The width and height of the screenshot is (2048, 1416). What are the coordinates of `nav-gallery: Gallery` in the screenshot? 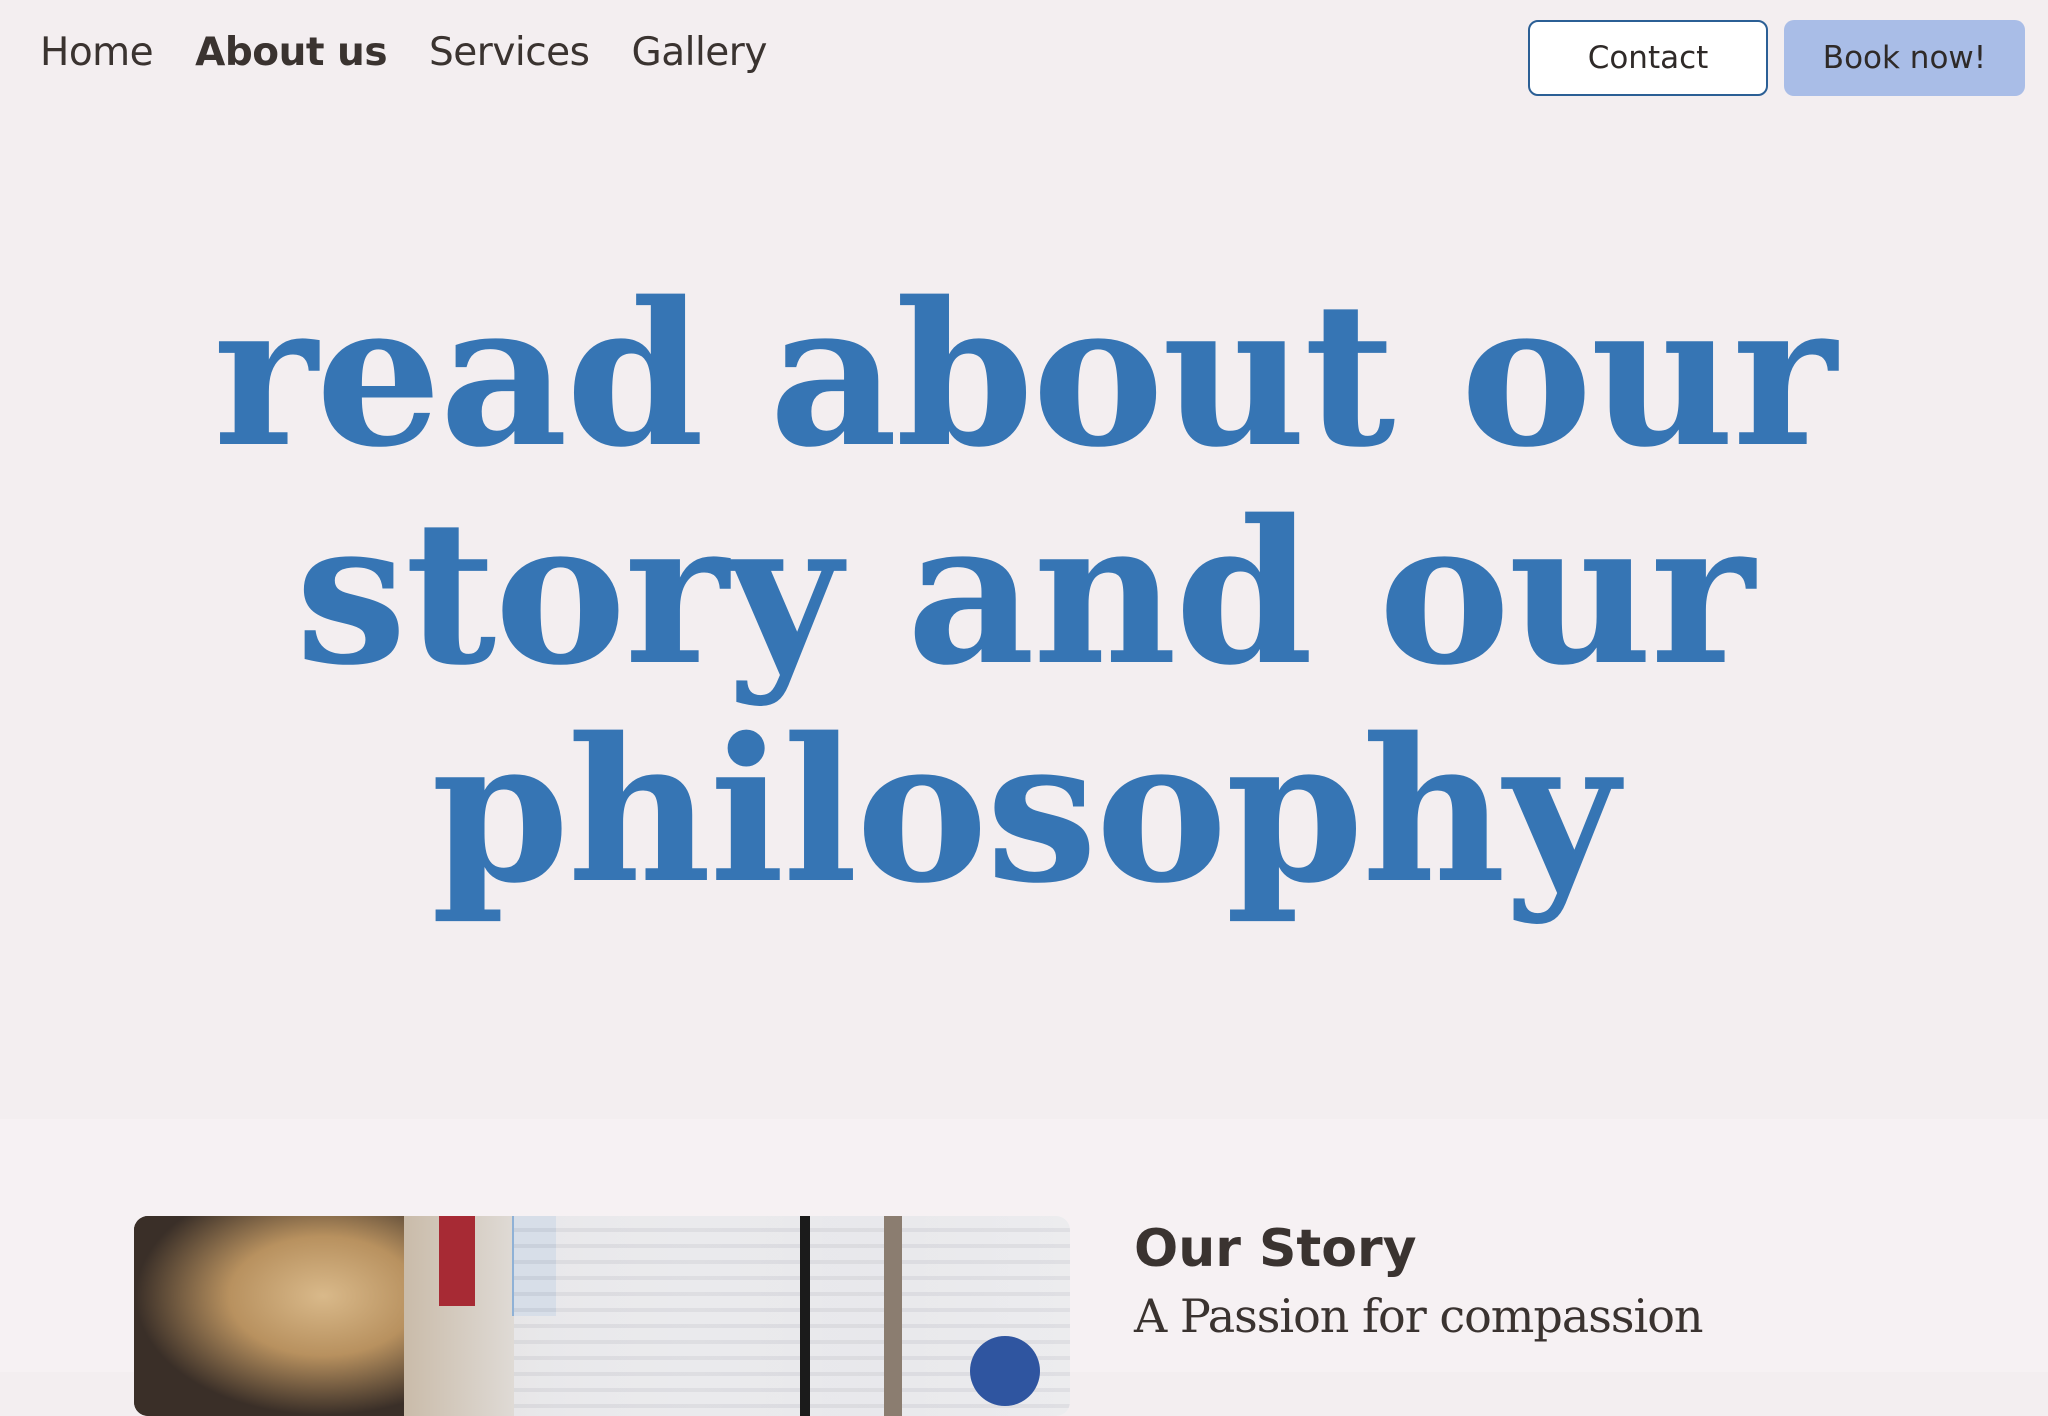 It's located at (700, 52).